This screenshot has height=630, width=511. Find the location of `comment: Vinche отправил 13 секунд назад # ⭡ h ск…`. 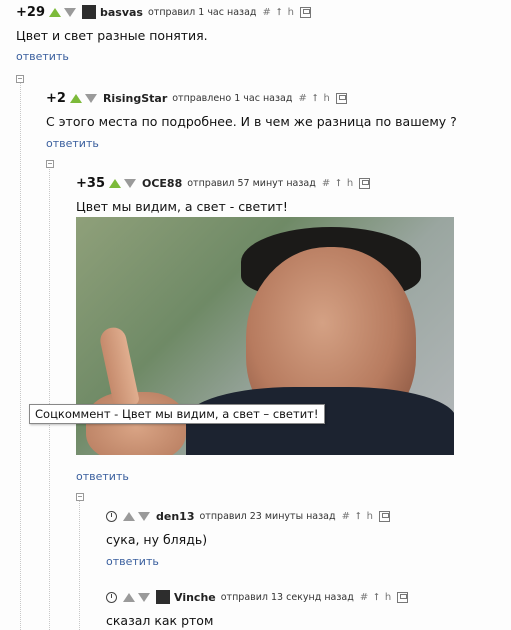

comment: Vinche отправил 13 секунд назад # ⭡ h ск… is located at coordinates (259, 607).